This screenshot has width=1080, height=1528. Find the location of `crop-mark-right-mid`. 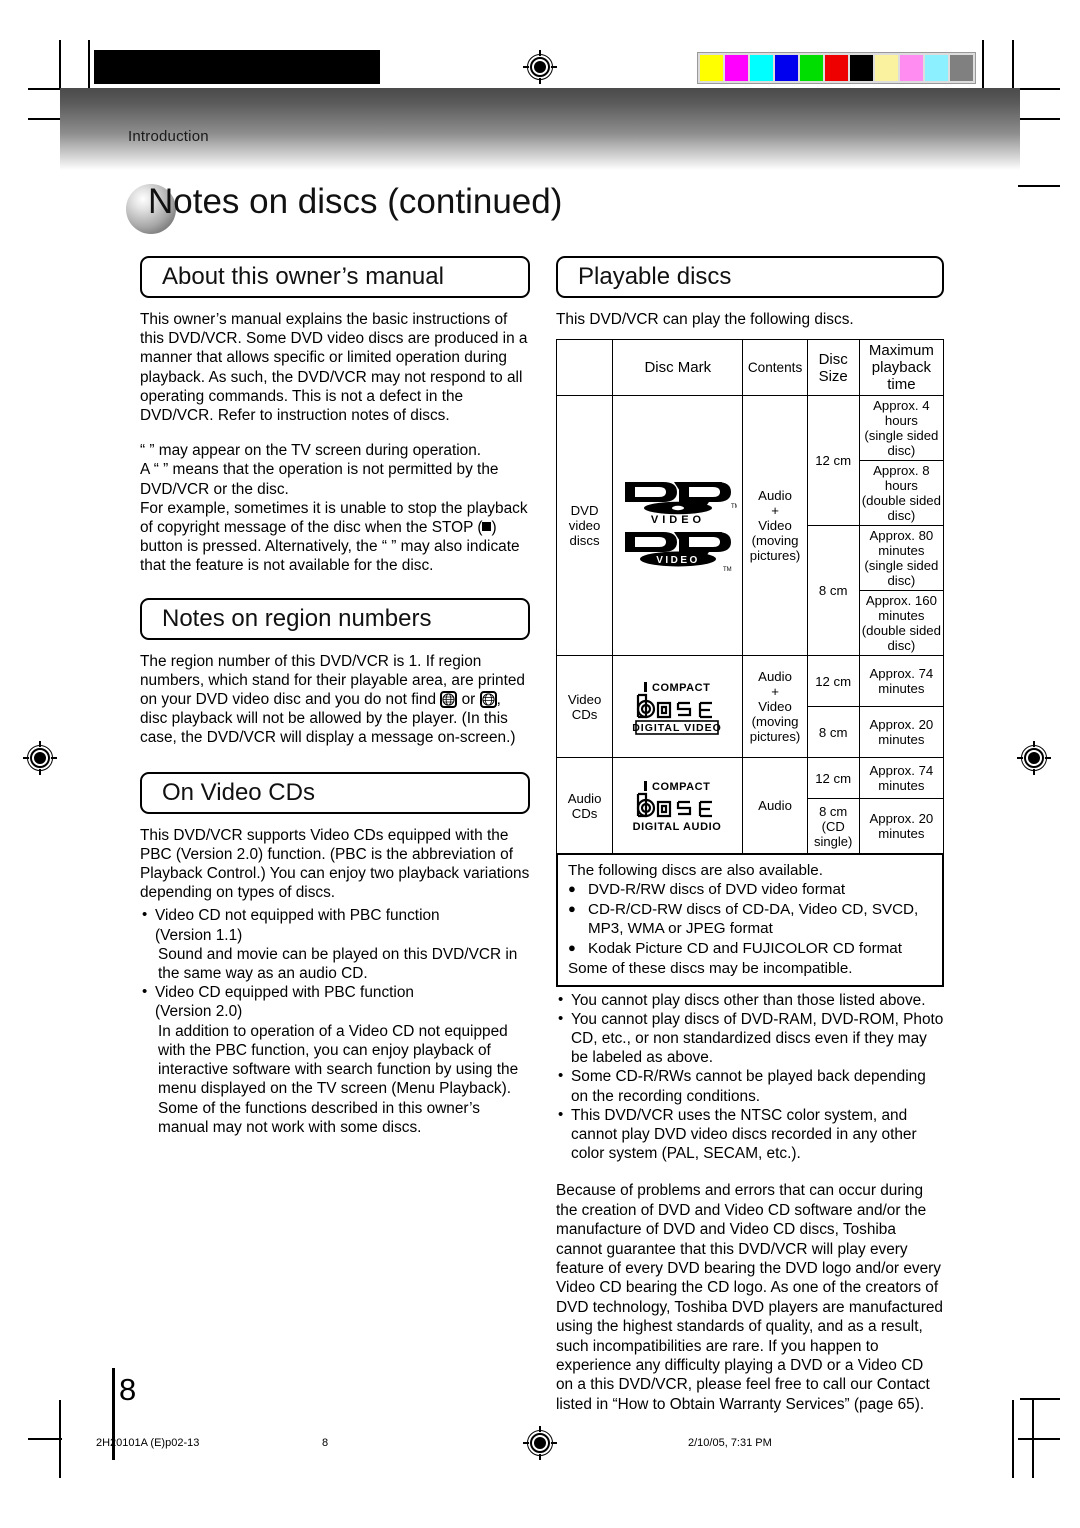

crop-mark-right-mid is located at coordinates (1040, 1399).